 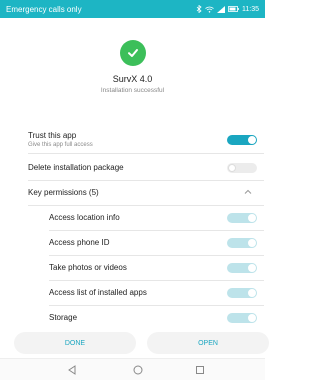 I want to click on key-permissions-row: Key permissions (5), so click(x=132, y=192).